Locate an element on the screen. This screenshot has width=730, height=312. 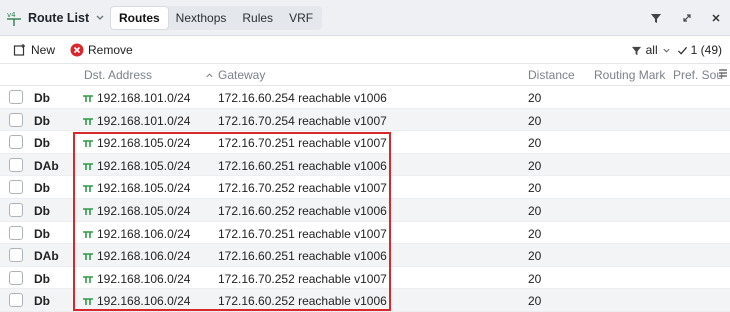
column-header-routing-mark: Routing Mark is located at coordinates (629, 75).